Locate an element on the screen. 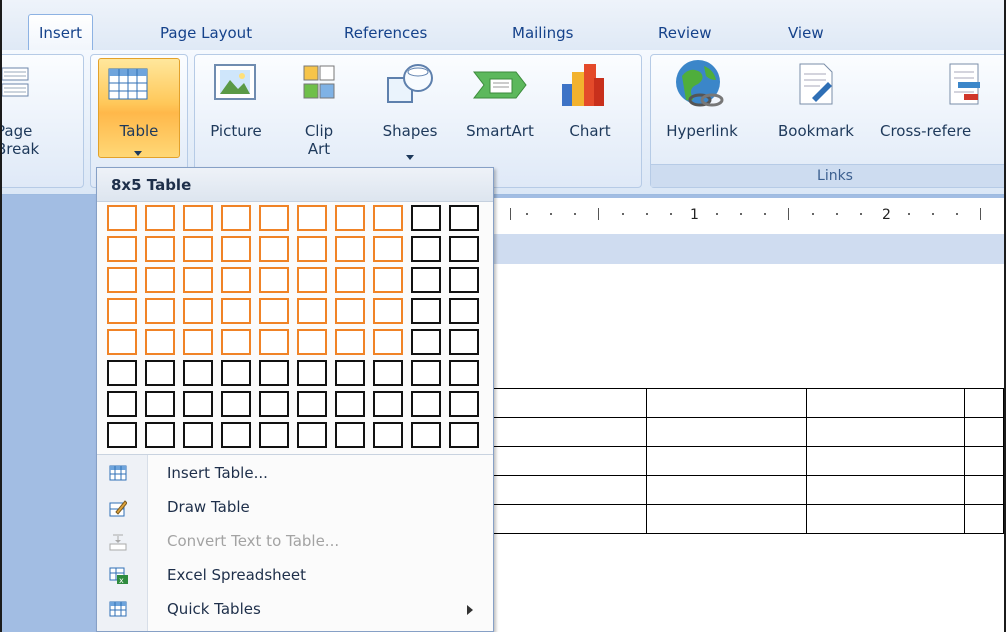 The image size is (1006, 632). ruler-indent-marker is located at coordinates (510, 214).